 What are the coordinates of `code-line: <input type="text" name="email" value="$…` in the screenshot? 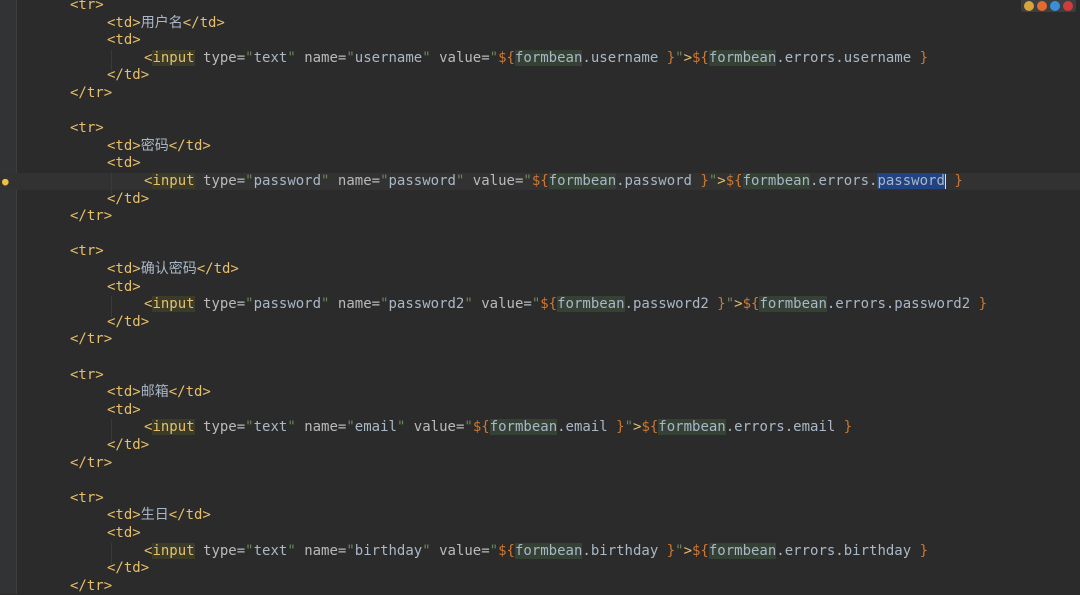 It's located at (540, 427).